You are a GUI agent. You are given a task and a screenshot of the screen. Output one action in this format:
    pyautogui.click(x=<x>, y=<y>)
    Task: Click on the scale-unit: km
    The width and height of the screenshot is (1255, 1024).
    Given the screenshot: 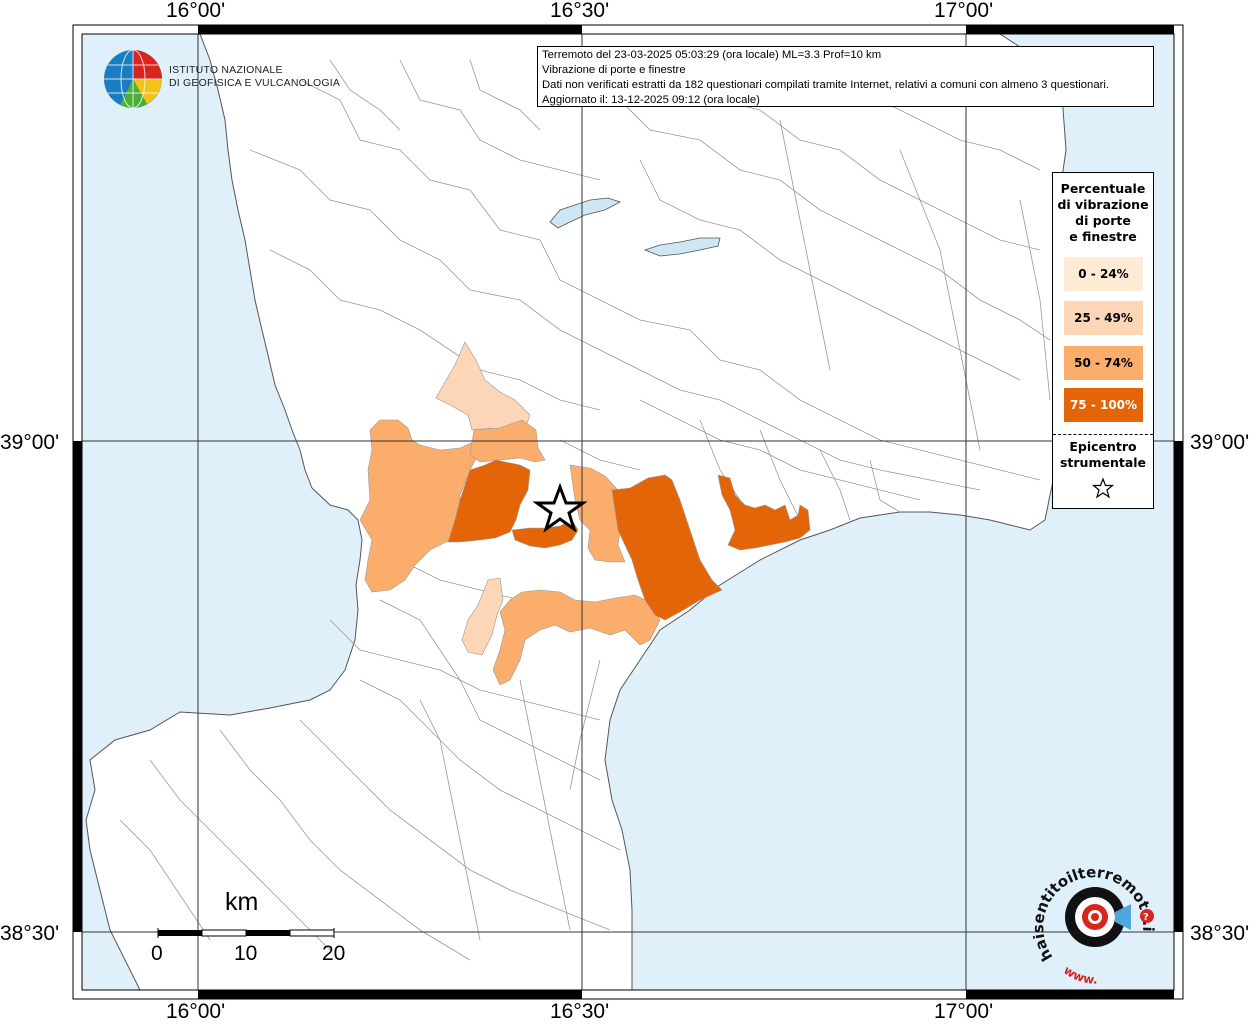 What is the action you would take?
    pyautogui.click(x=242, y=902)
    